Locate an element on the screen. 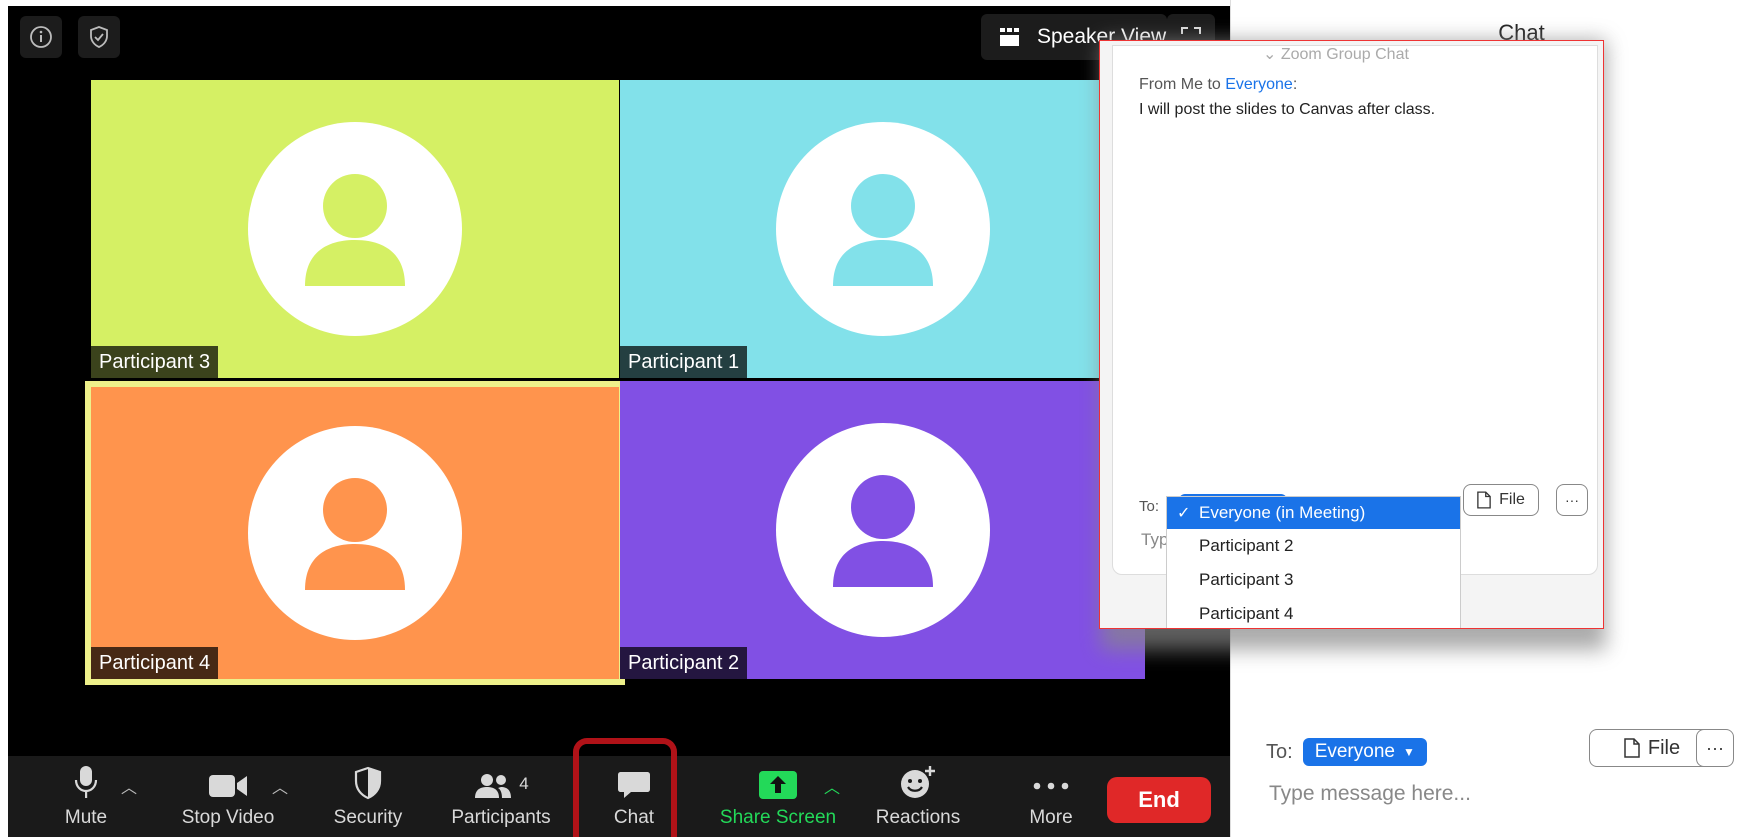 The width and height of the screenshot is (1742, 837). reactions-button: Reactions is located at coordinates (918, 796).